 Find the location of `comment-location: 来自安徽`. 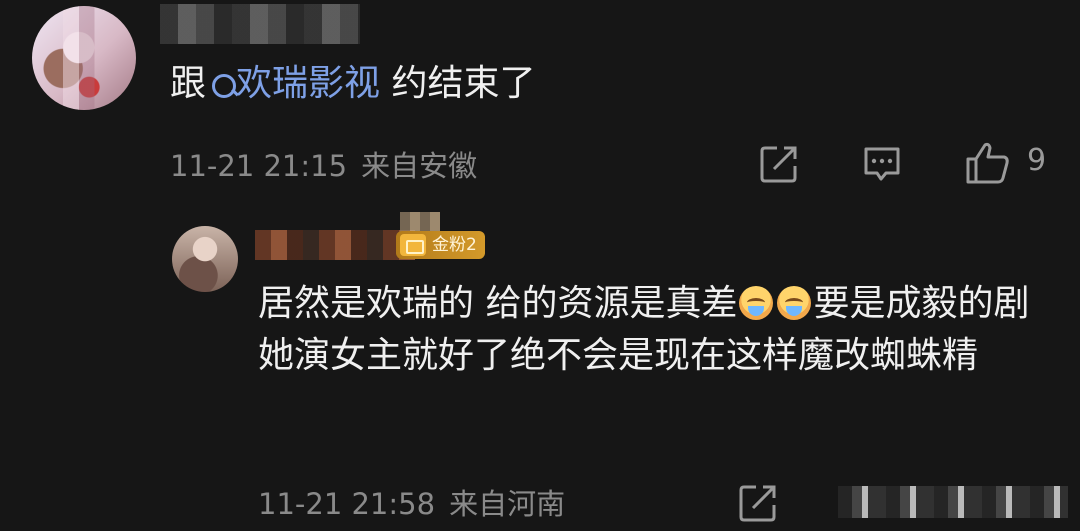

comment-location: 来自安徽 is located at coordinates (419, 166).